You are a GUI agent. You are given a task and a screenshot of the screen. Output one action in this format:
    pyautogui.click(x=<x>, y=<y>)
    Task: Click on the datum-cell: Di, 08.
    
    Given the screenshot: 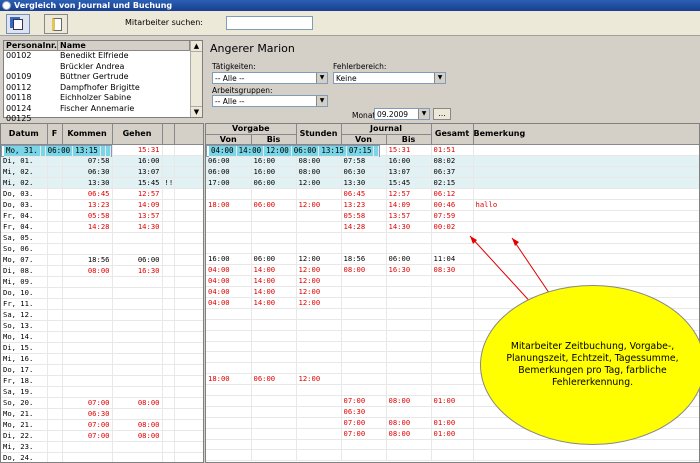 What is the action you would take?
    pyautogui.click(x=24, y=271)
    